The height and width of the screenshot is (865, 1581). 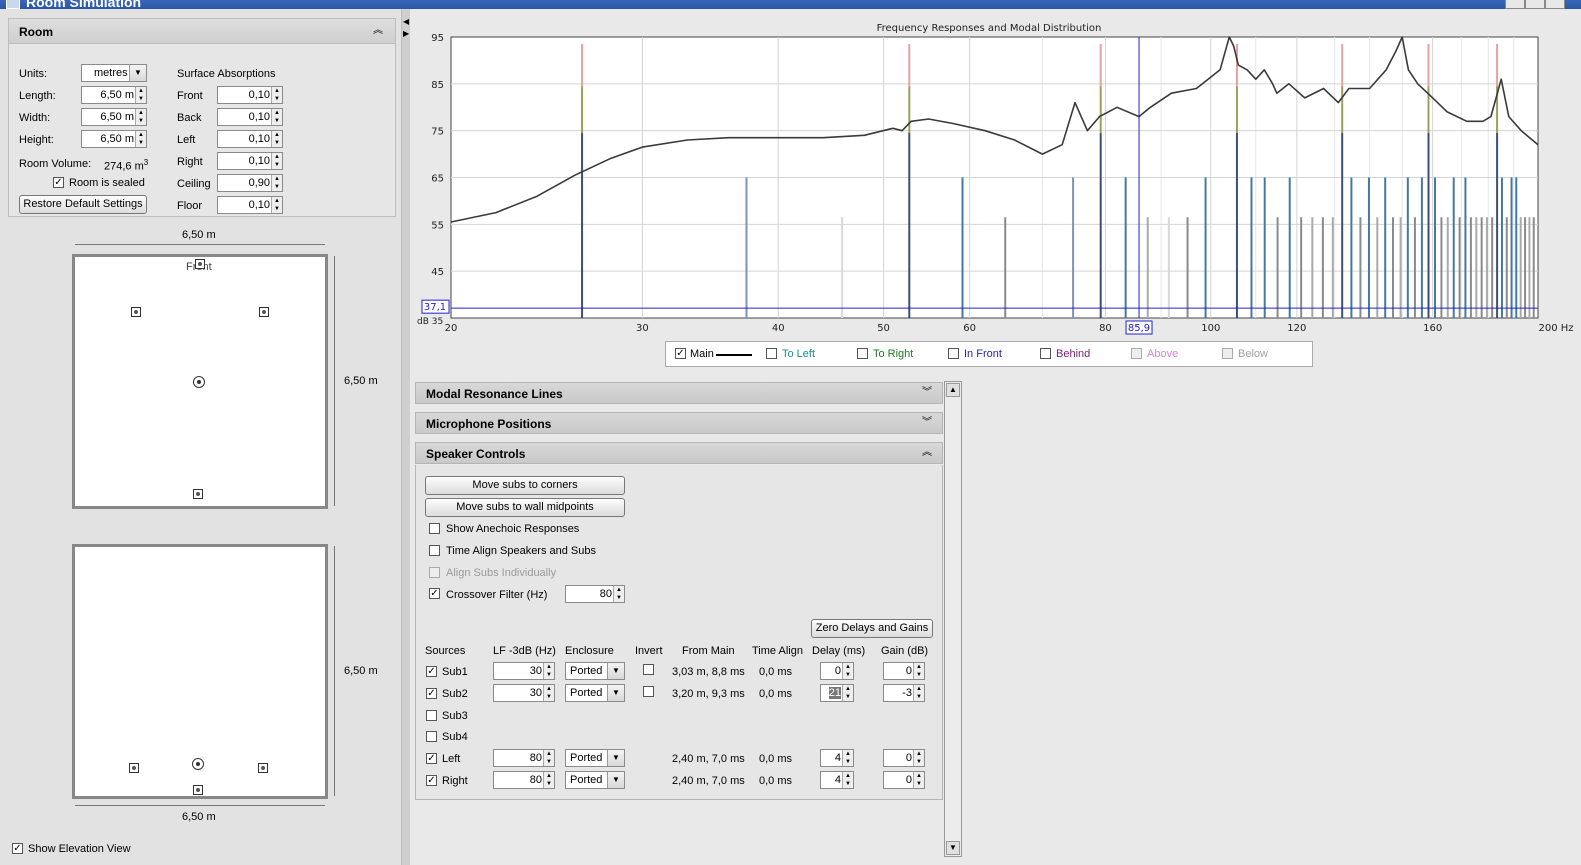 I want to click on room-section-header: Room ︽, so click(x=202, y=31).